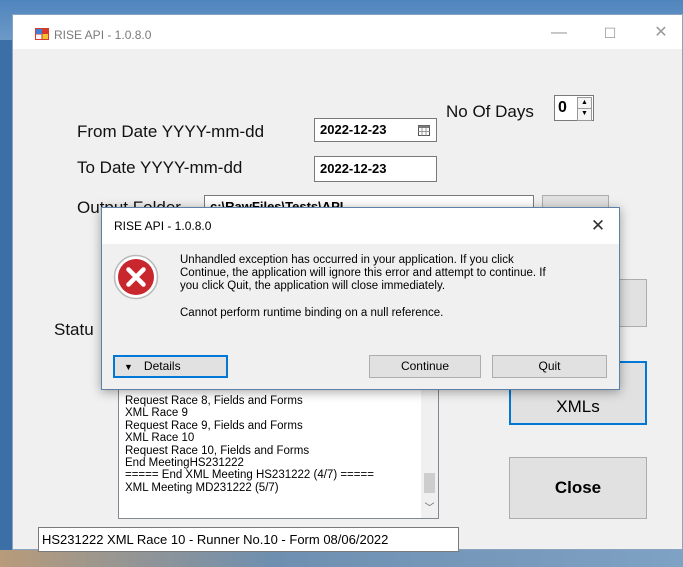 This screenshot has width=683, height=567. I want to click on from-date-label: From Date YYYY-mm-dd, so click(171, 131).